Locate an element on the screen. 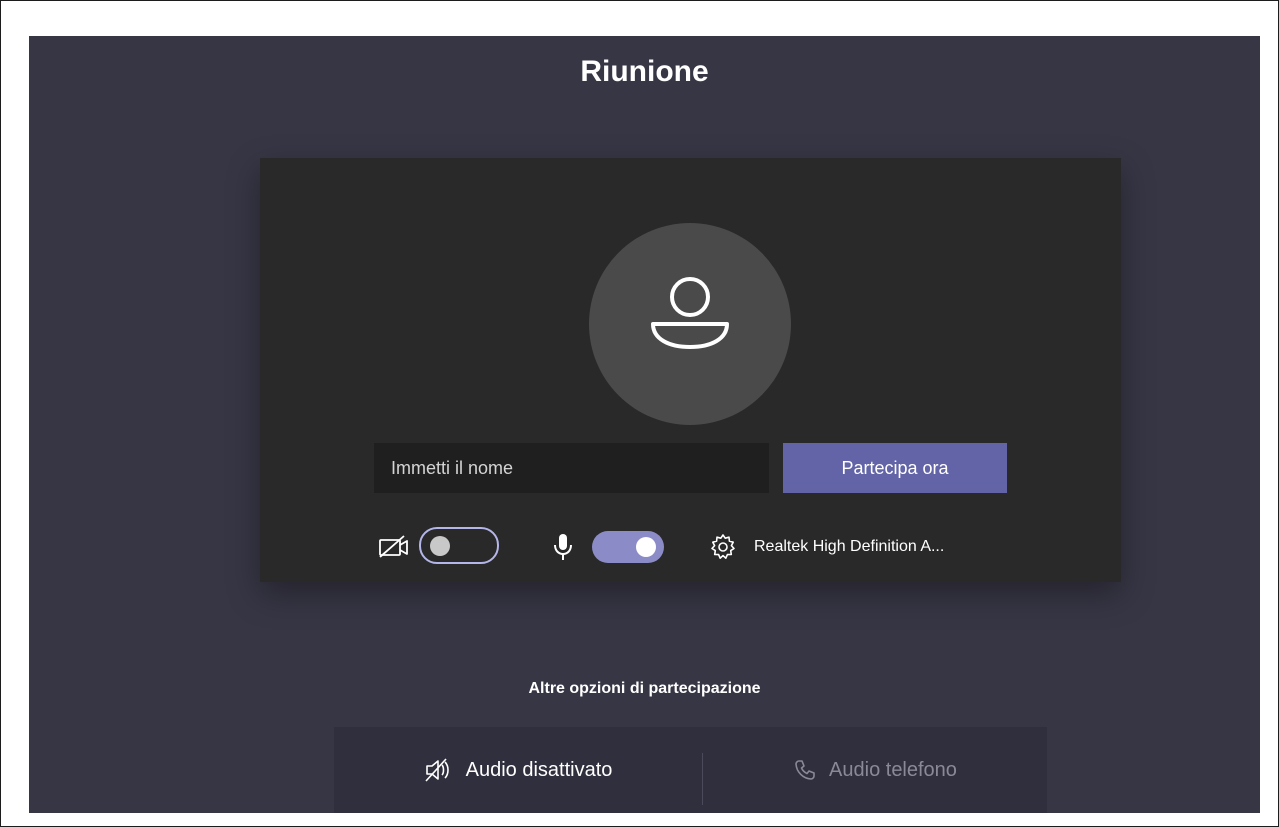  avatar is located at coordinates (690, 324).